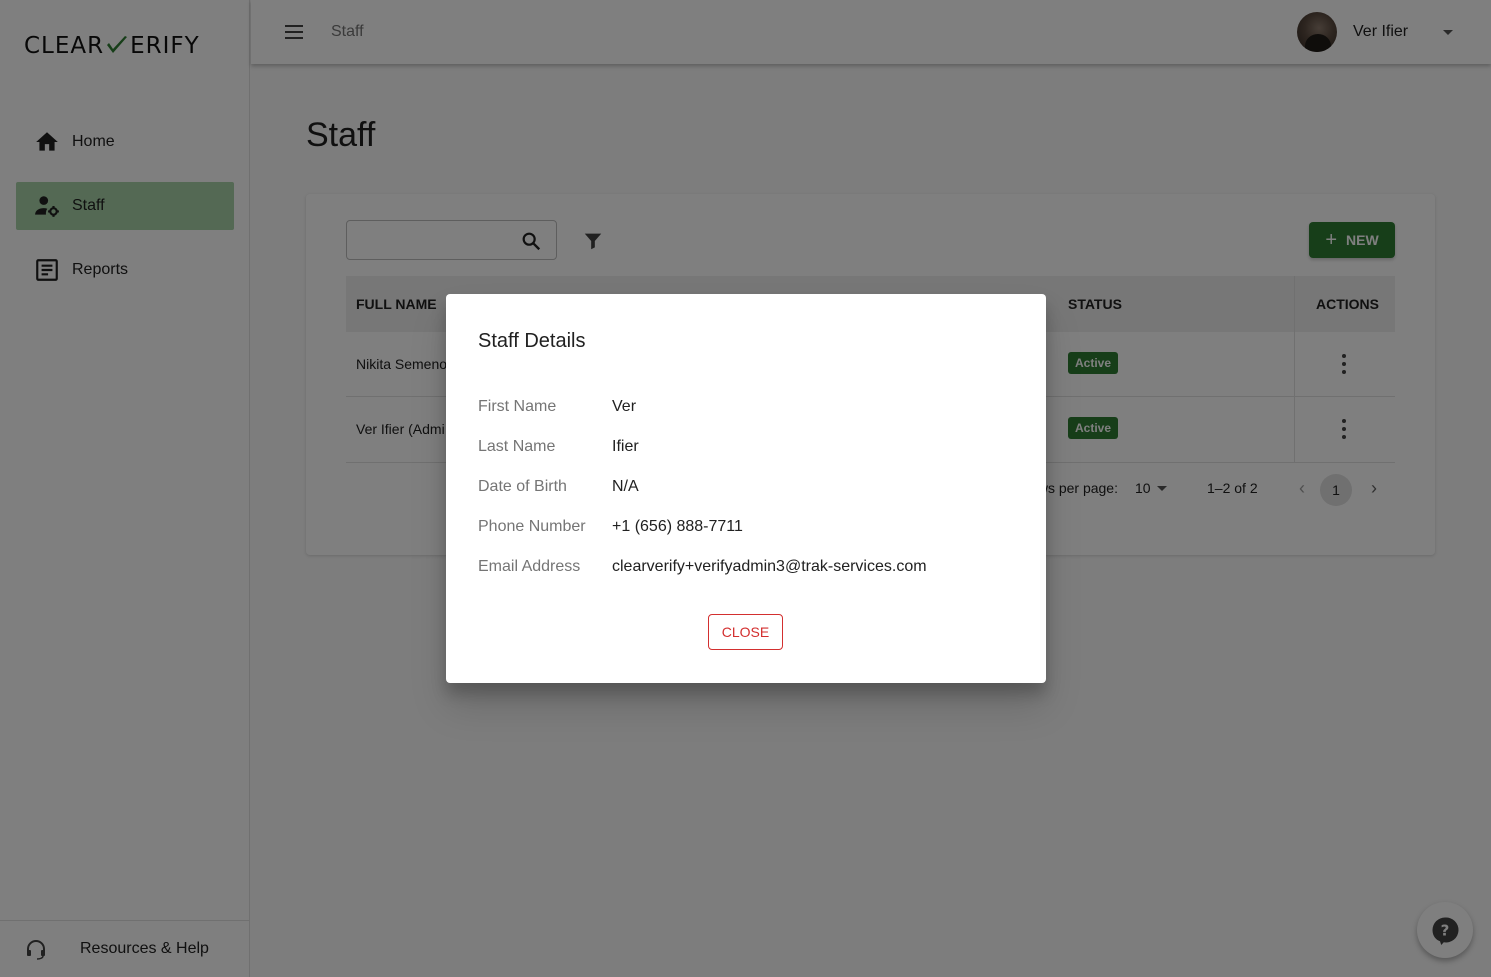 Image resolution: width=1491 pixels, height=977 pixels. I want to click on detail-value: Ifier, so click(625, 446).